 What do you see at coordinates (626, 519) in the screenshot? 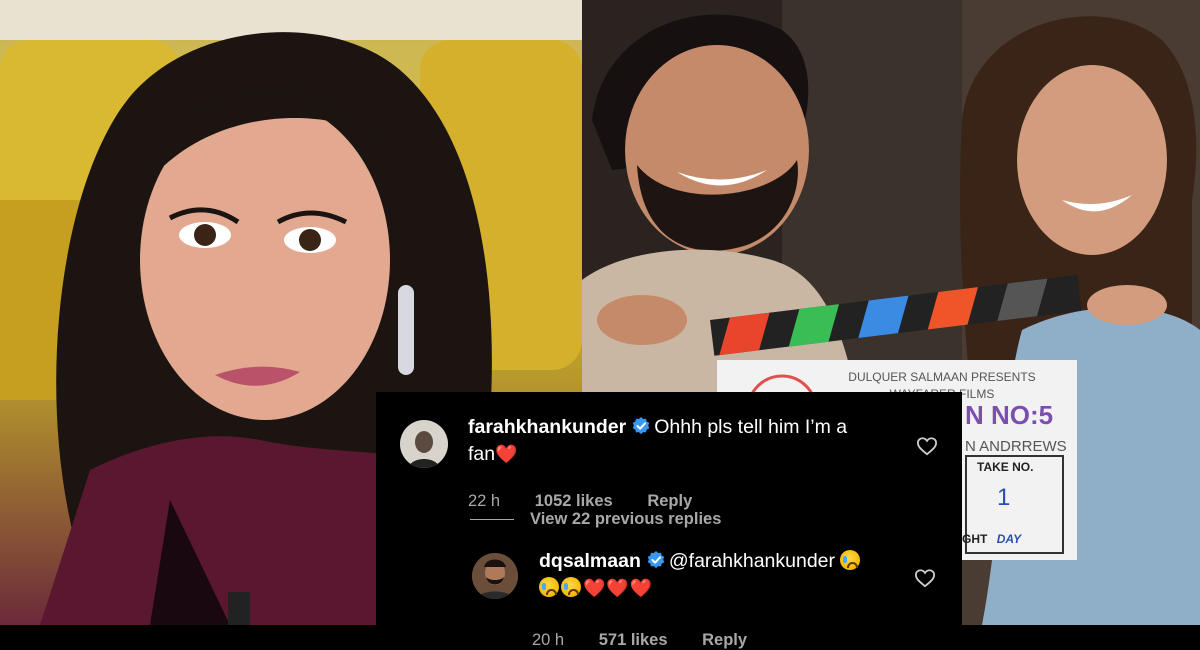
I see `view-replies-label: View 22 previous replies` at bounding box center [626, 519].